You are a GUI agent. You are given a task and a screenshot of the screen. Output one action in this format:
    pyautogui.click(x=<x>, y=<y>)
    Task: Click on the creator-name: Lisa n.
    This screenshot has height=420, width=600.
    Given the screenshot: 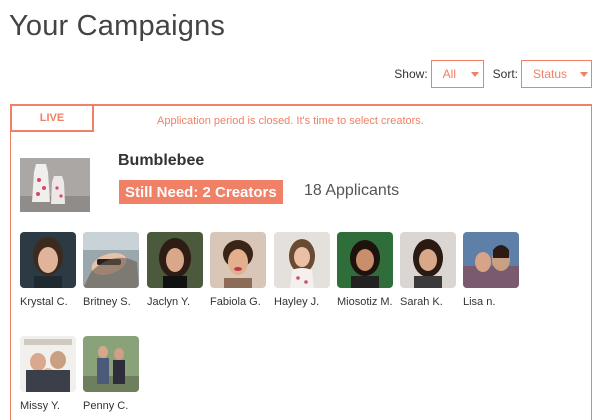 What is the action you would take?
    pyautogui.click(x=479, y=302)
    